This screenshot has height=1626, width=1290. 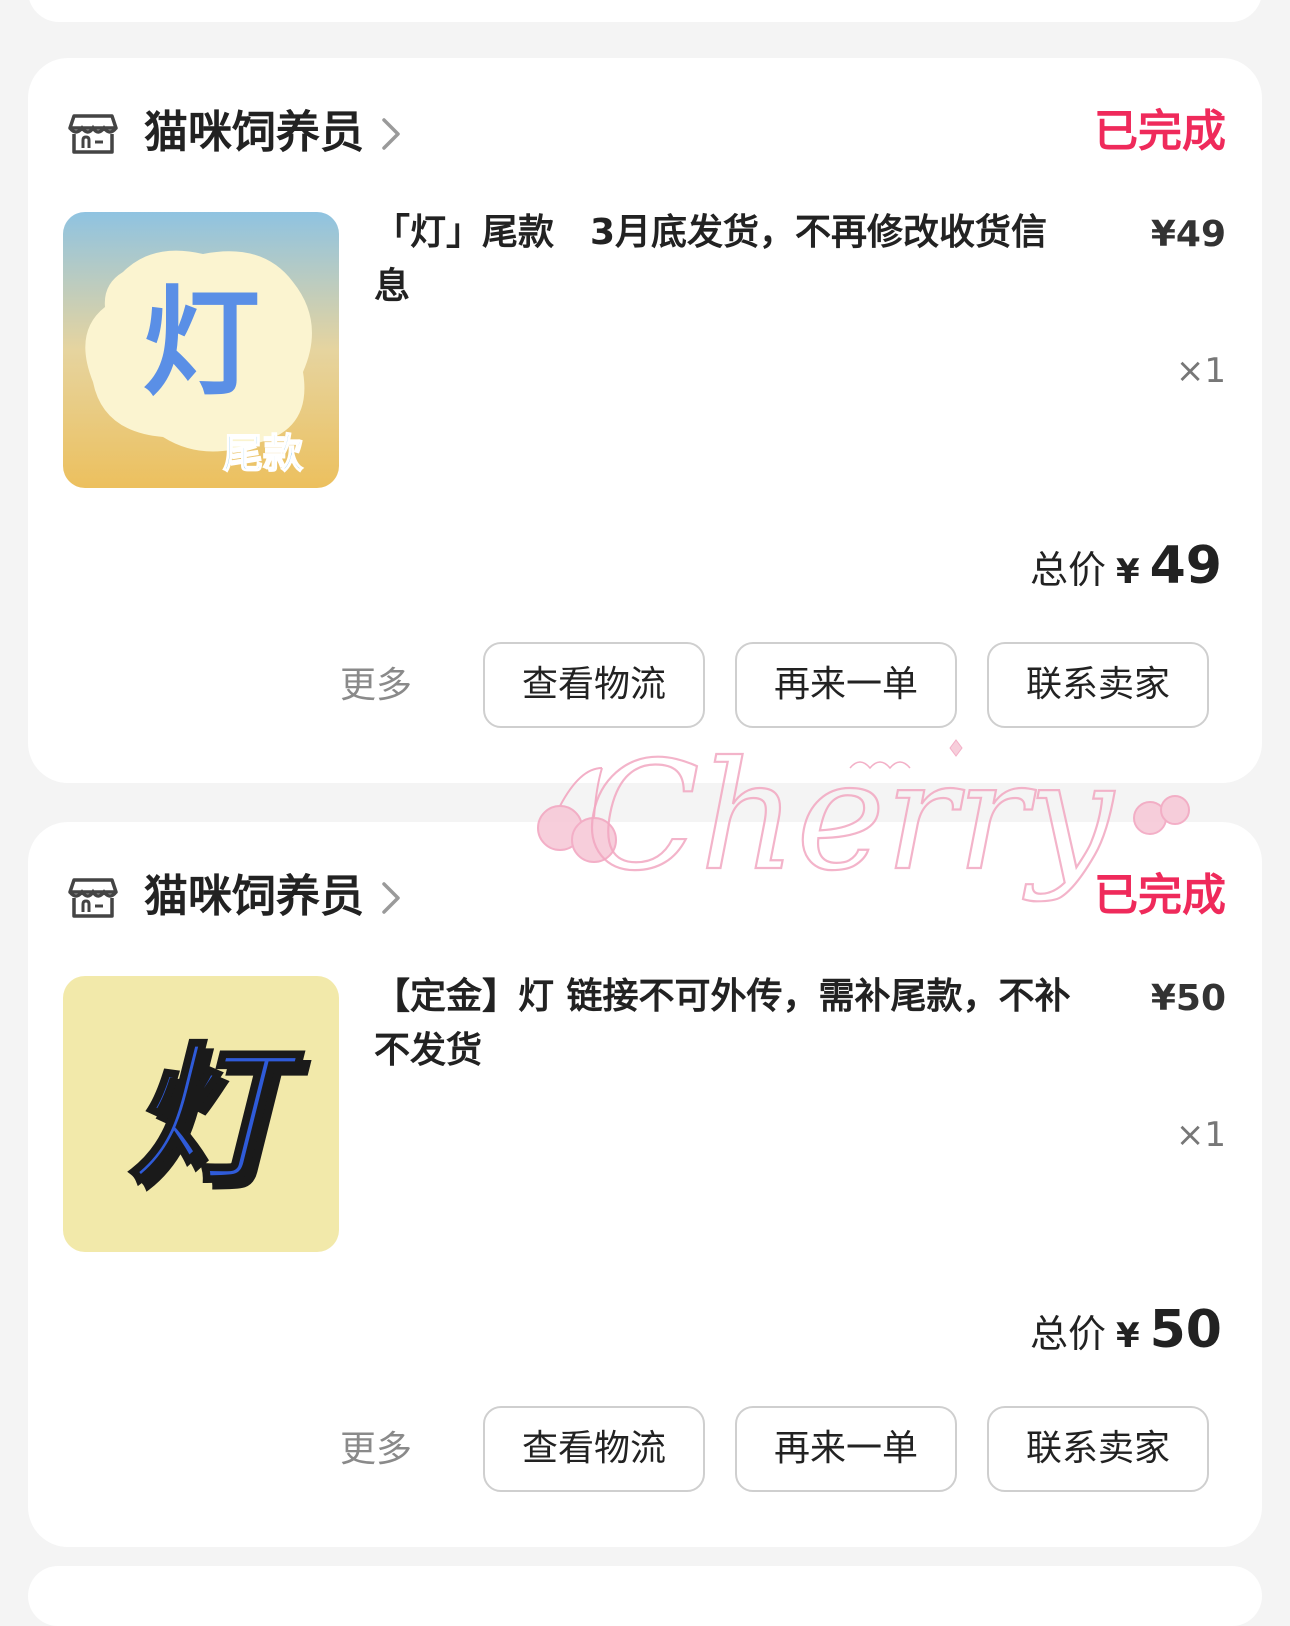 What do you see at coordinates (263, 454) in the screenshot?
I see `thumbnail-subtext: 尾款` at bounding box center [263, 454].